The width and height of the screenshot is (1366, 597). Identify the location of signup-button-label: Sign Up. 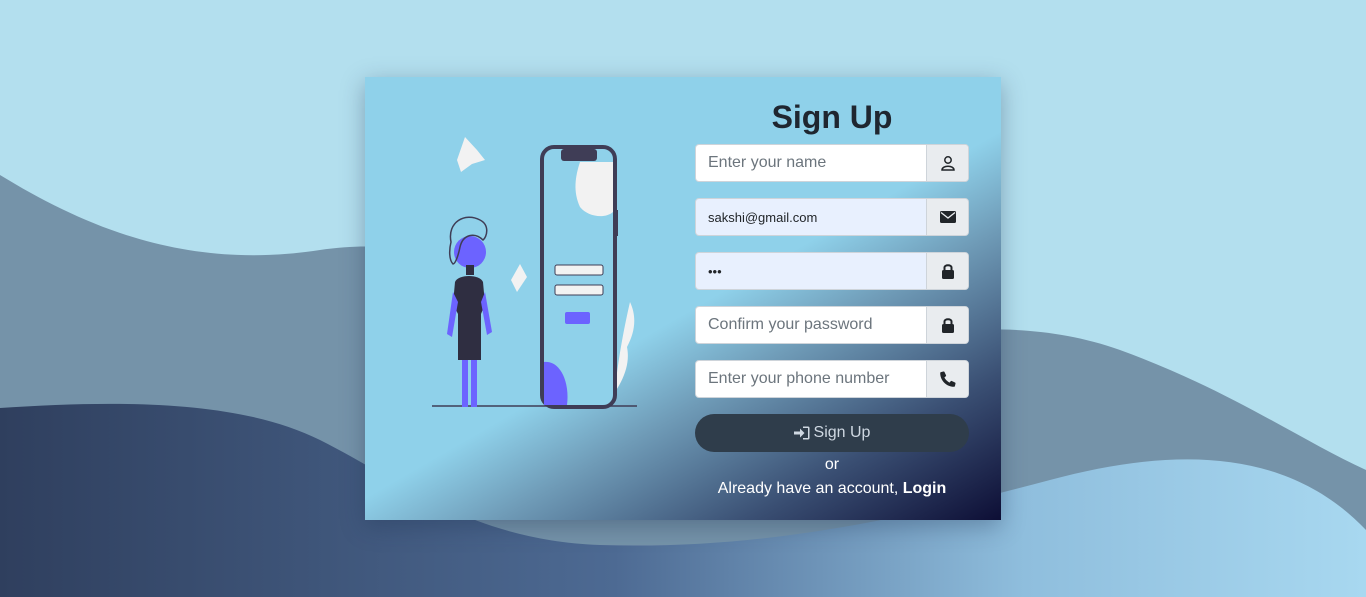
(842, 432).